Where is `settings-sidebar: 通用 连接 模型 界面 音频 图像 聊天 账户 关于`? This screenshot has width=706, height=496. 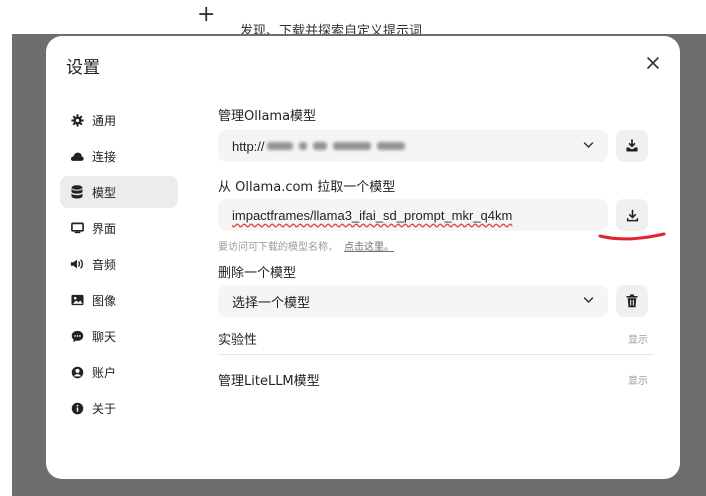
settings-sidebar: 通用 连接 模型 界面 音频 图像 聊天 账户 关于 is located at coordinates (132, 266).